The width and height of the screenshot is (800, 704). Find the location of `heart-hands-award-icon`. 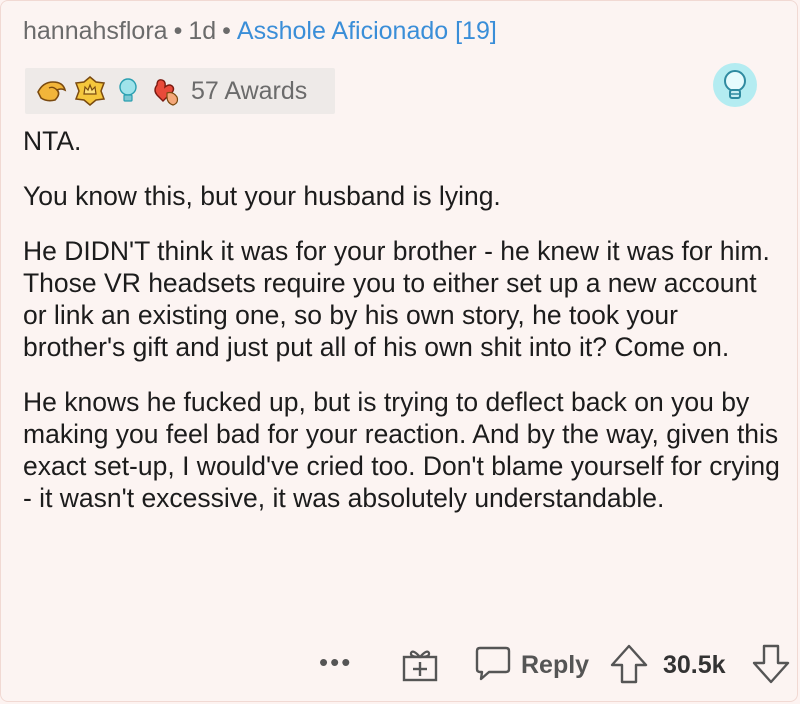

heart-hands-award-icon is located at coordinates (166, 91).